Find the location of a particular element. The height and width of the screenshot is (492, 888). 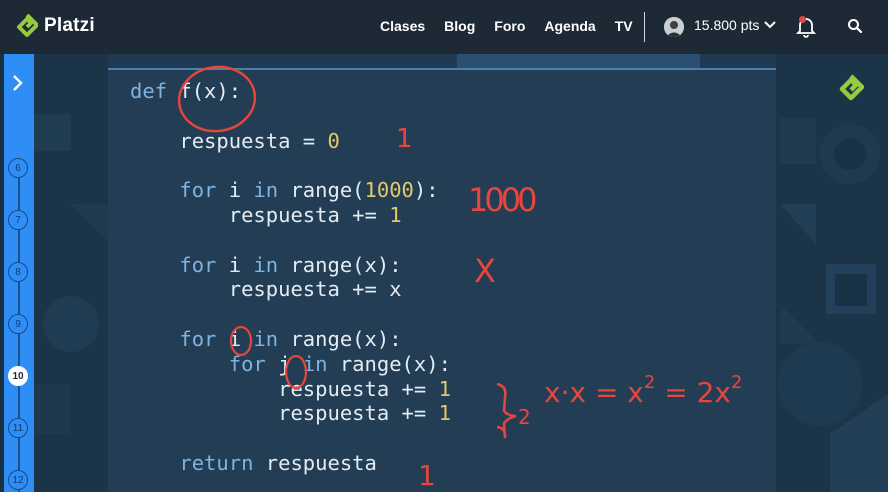

avatar is located at coordinates (674, 27).